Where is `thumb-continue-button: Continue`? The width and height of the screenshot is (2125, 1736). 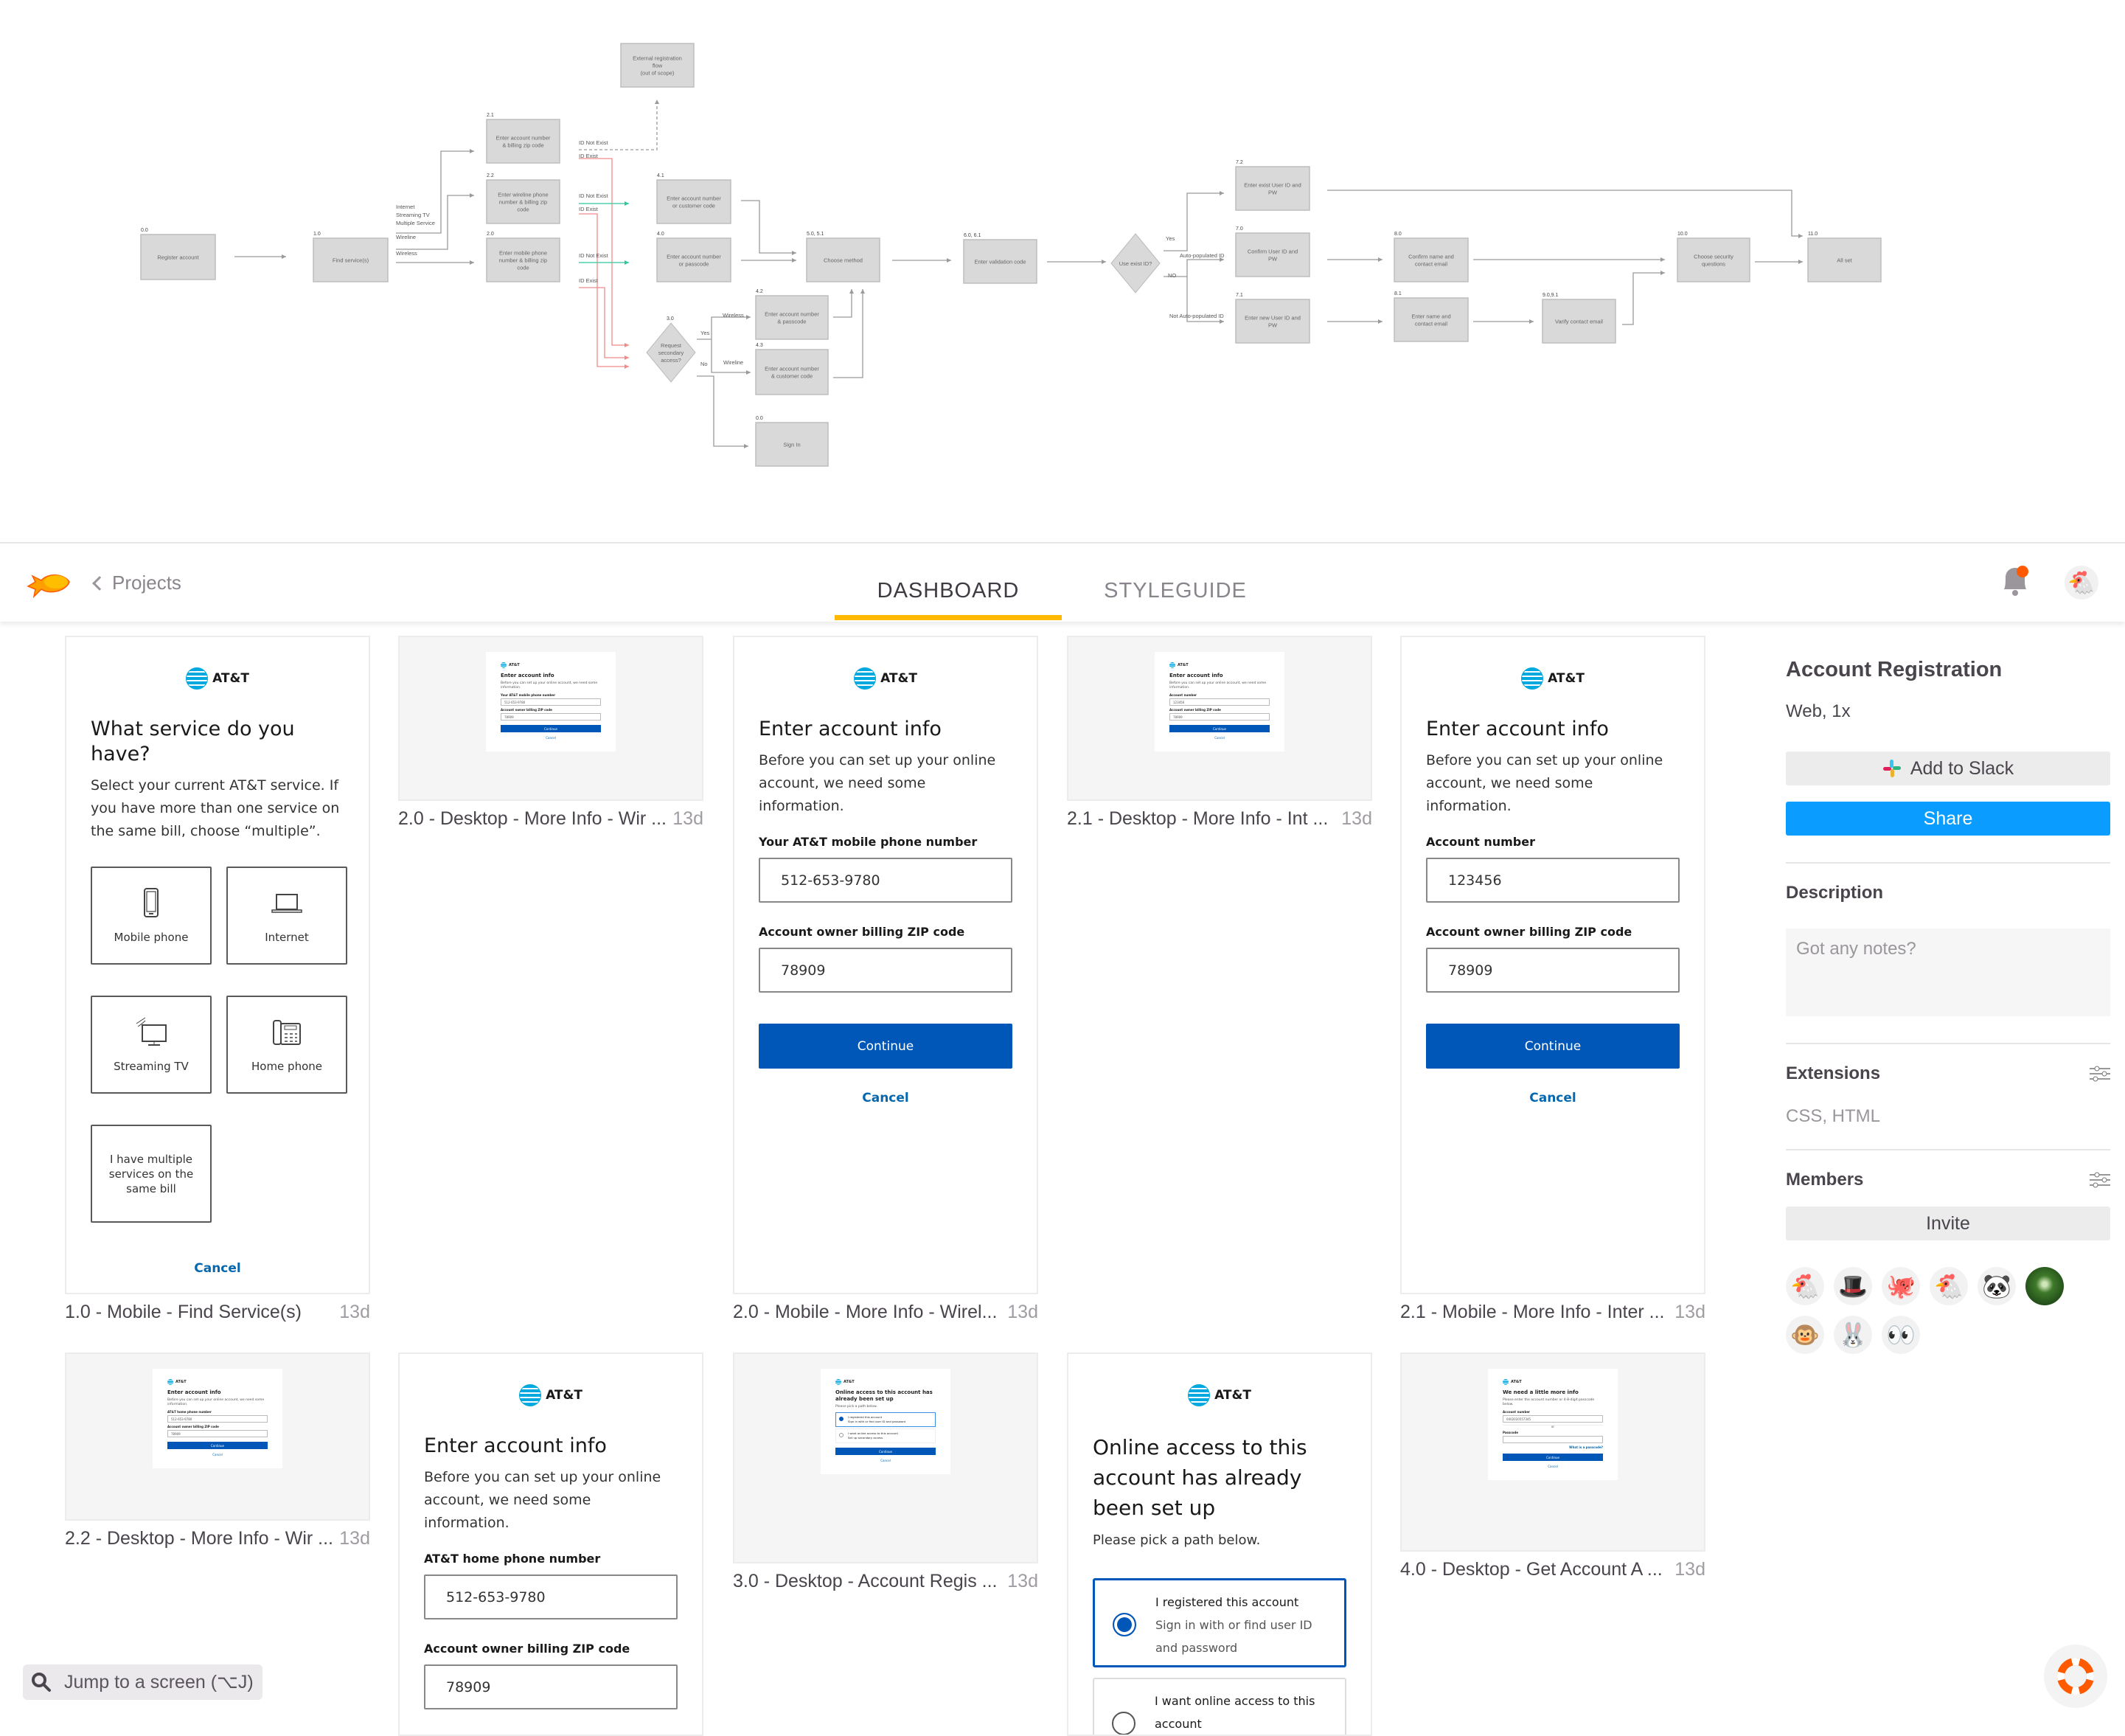 thumb-continue-button: Continue is located at coordinates (551, 729).